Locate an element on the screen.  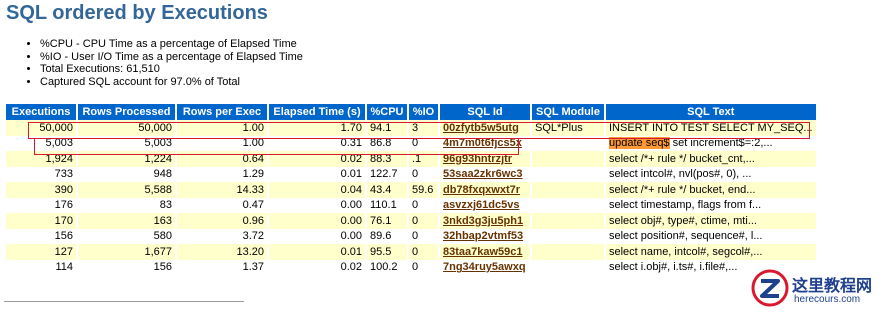
cell-executions: 114 is located at coordinates (41, 267).